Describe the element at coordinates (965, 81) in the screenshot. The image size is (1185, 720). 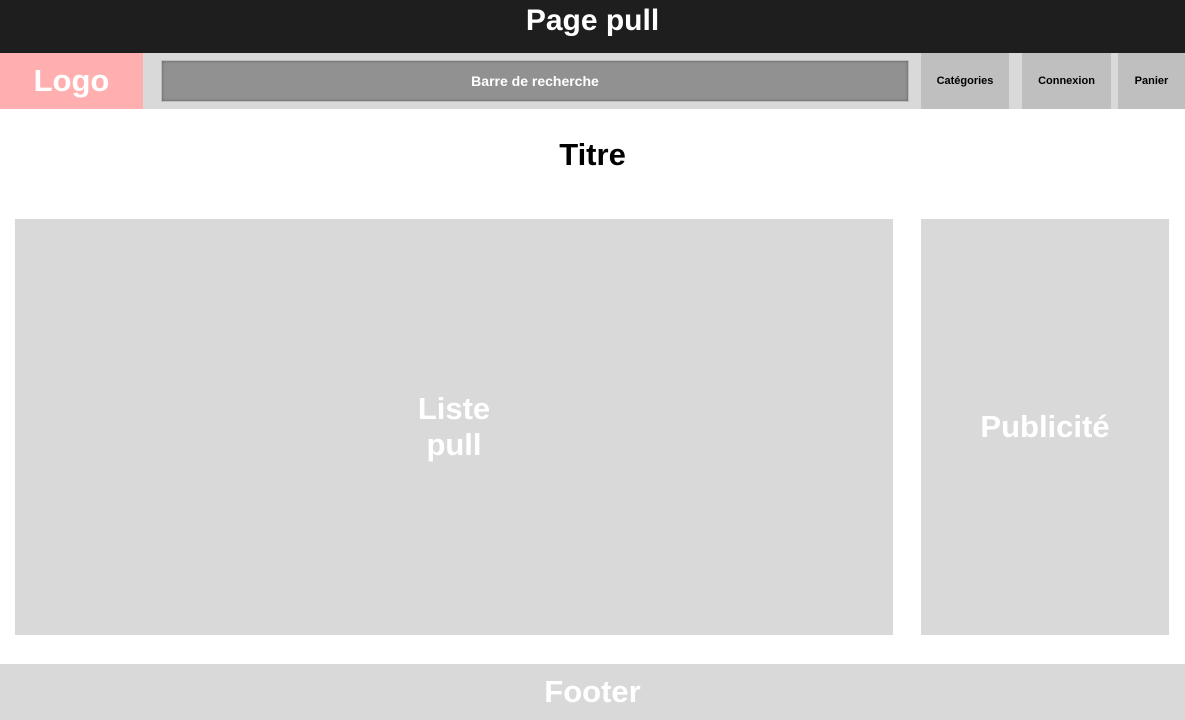
I see `categories-button: Catégories` at that location.